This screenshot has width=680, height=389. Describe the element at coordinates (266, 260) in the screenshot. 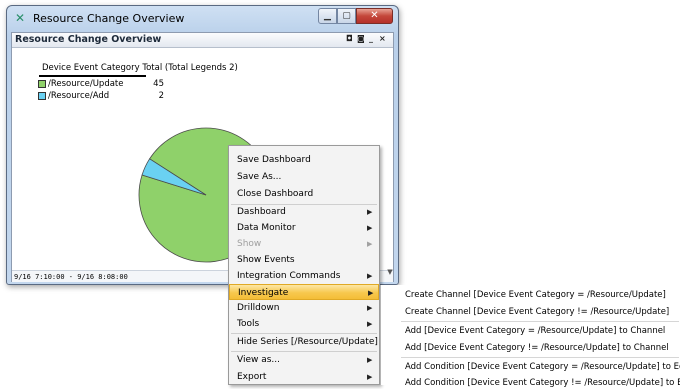

I see `menu-item-label: Show Events` at that location.